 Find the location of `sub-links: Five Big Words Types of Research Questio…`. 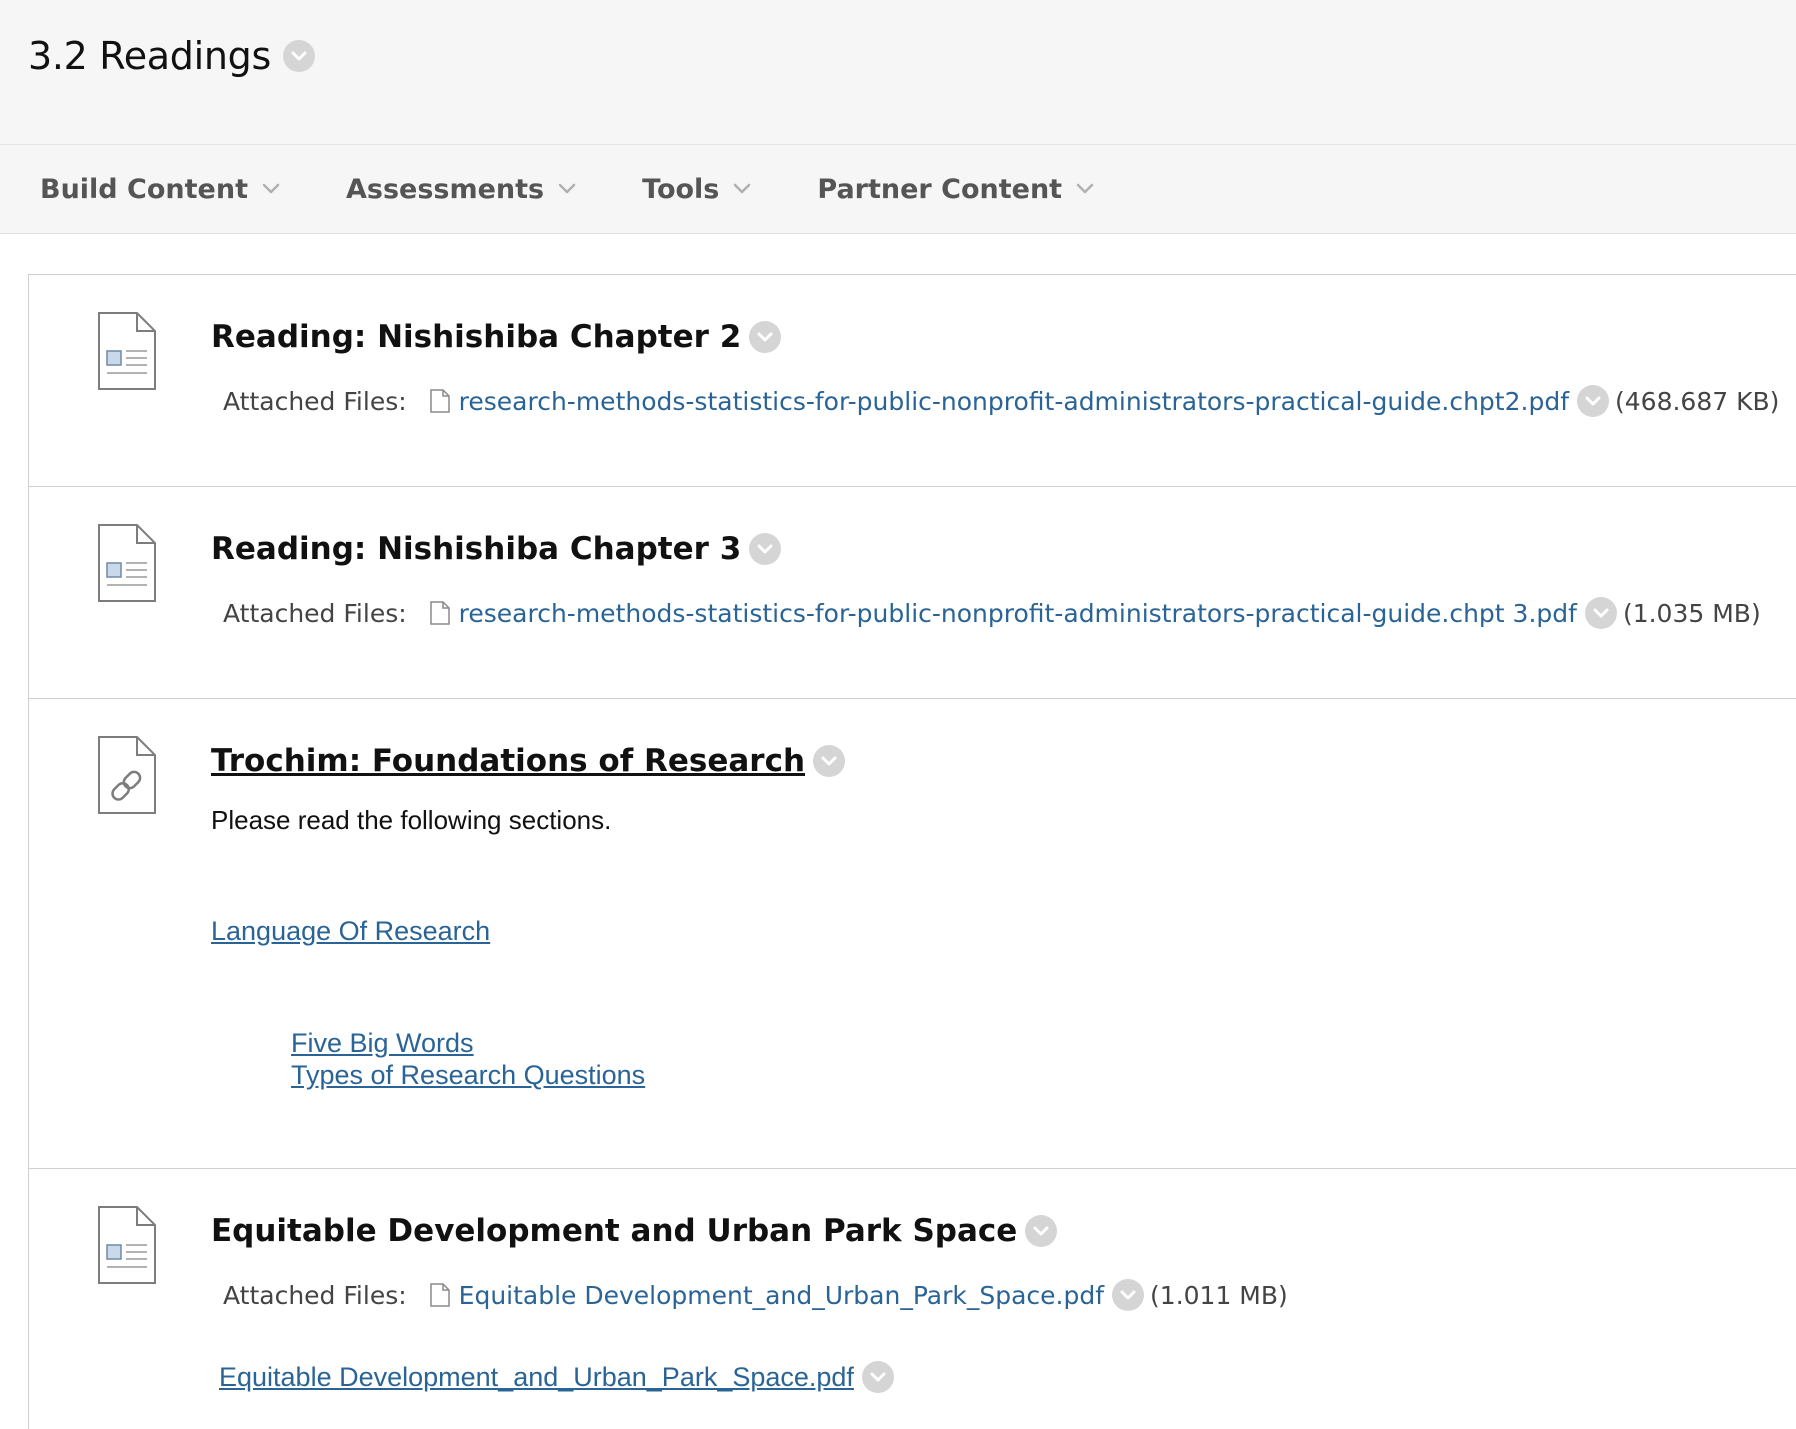

sub-links: Five Big Words Types of Research Questio… is located at coordinates (1043, 1059).